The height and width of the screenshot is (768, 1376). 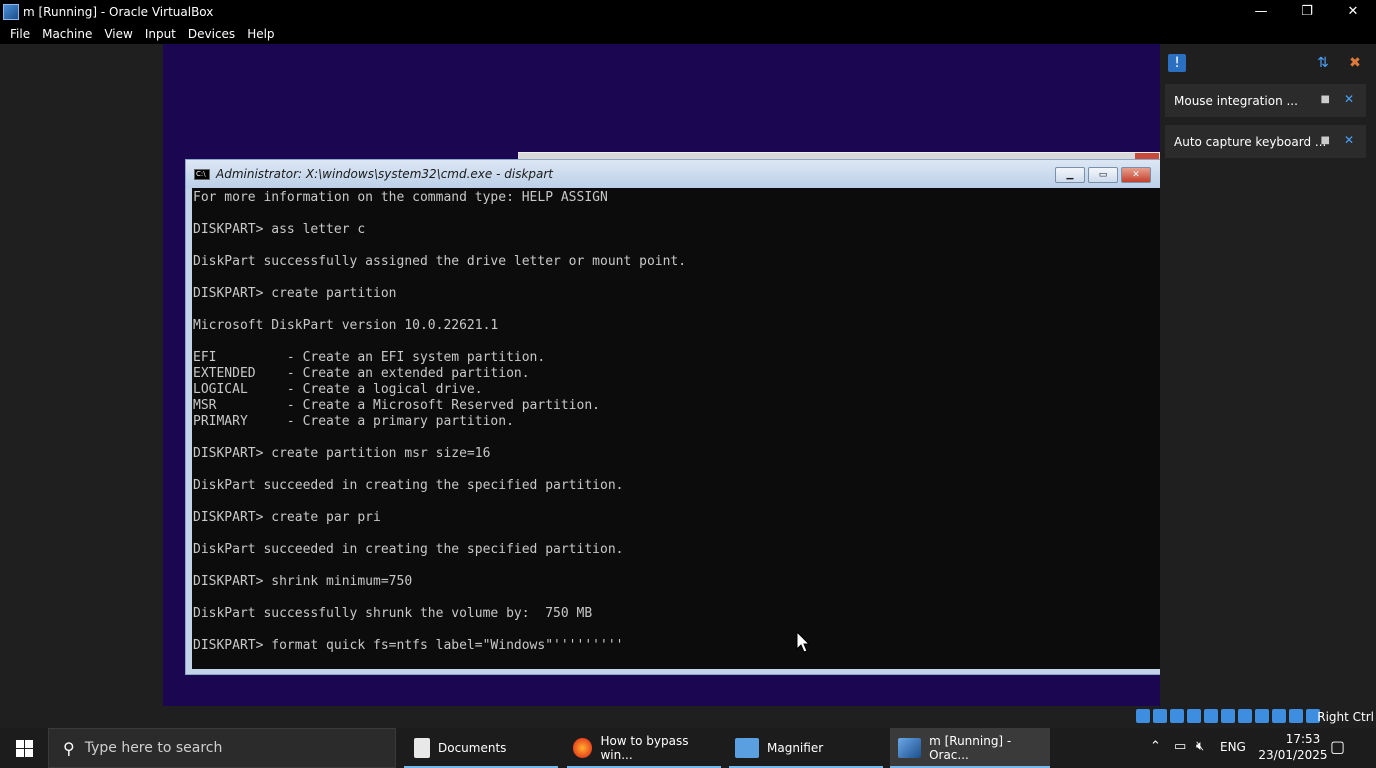 I want to click on menu-devices: Devices, so click(x=211, y=34).